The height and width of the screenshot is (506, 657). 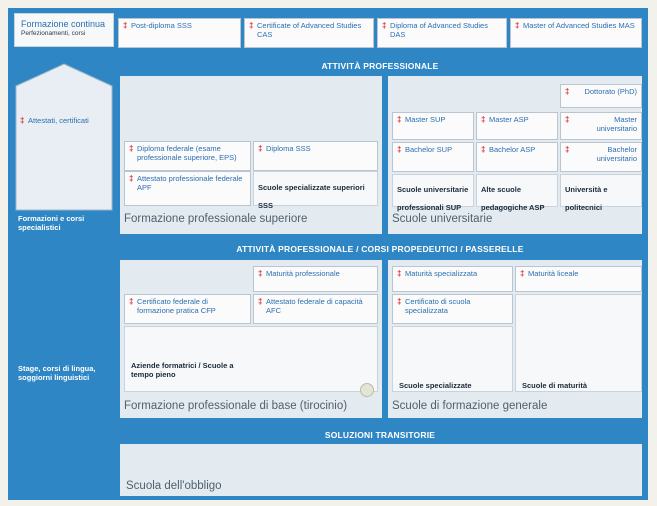 What do you see at coordinates (179, 33) in the screenshot?
I see `top-cell-post-diploma: ‡ Post-diploma SSS` at bounding box center [179, 33].